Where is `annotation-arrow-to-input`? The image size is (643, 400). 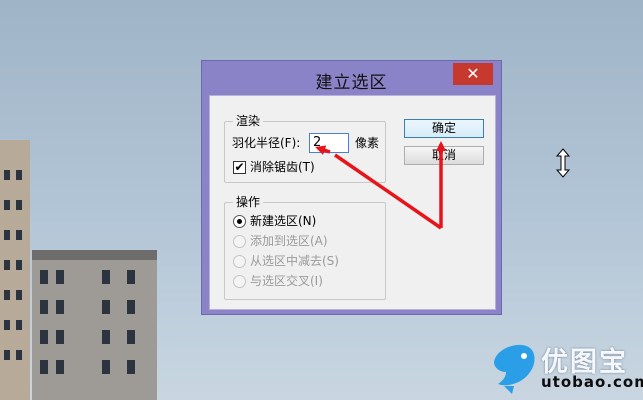 annotation-arrow-to-input is located at coordinates (323, 150).